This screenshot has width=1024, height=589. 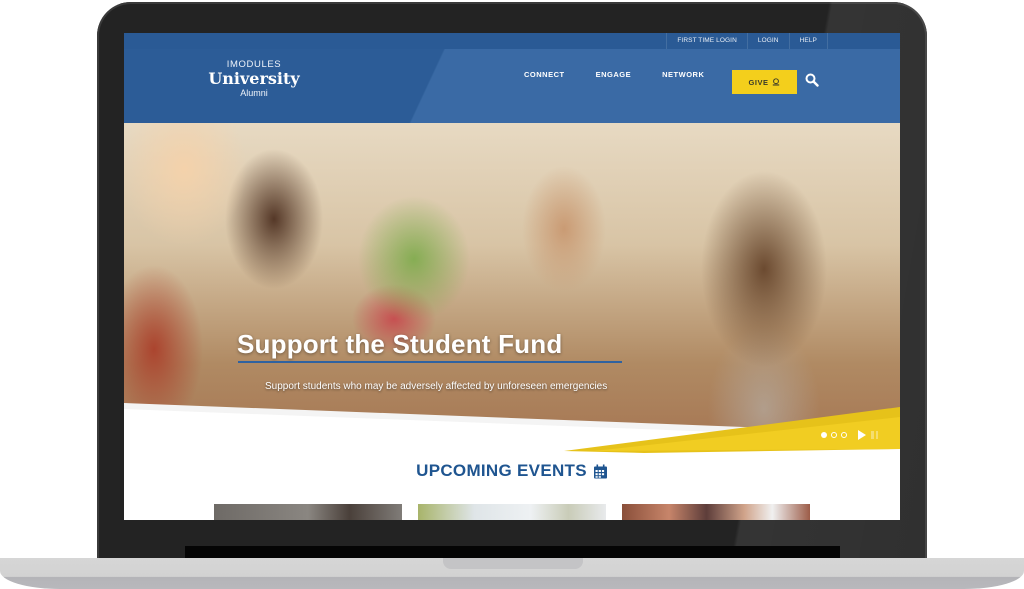 What do you see at coordinates (849, 435) in the screenshot?
I see `slider-controls` at bounding box center [849, 435].